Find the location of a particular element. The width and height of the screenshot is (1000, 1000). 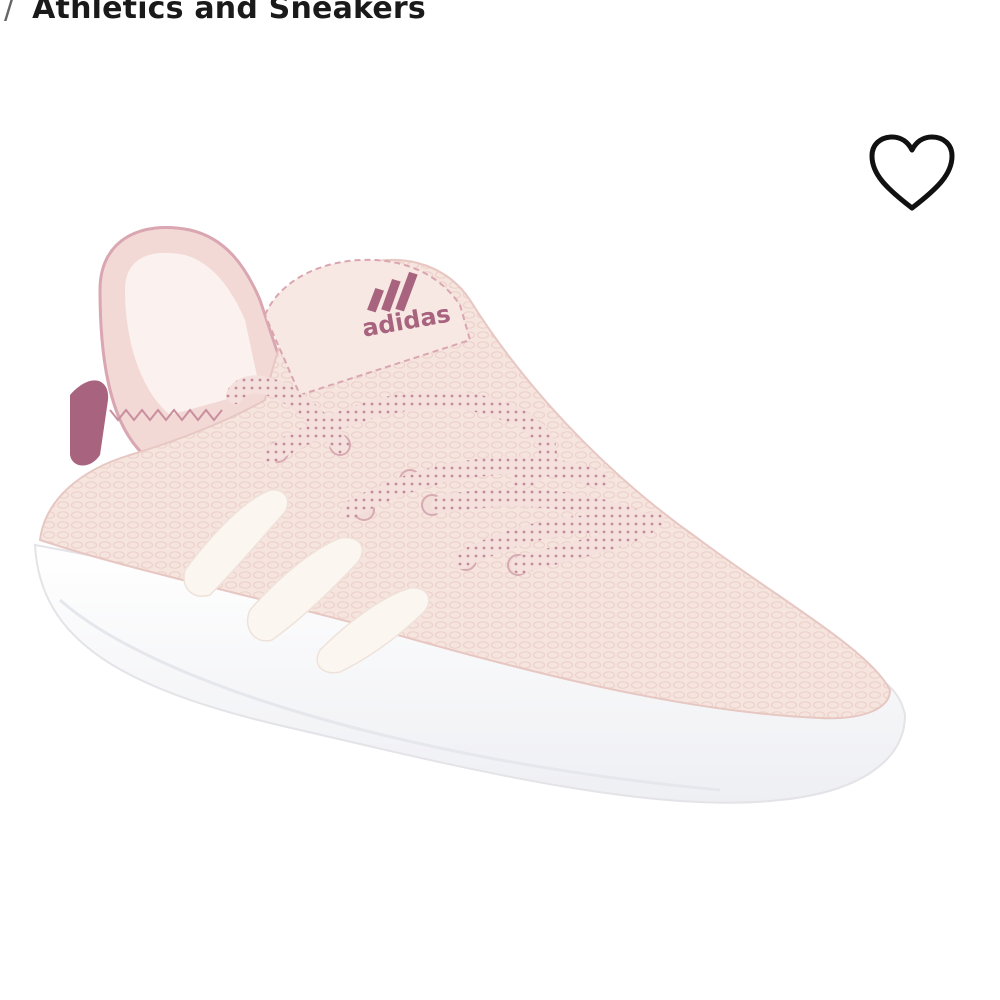

heart-outline-icon is located at coordinates (912, 172).